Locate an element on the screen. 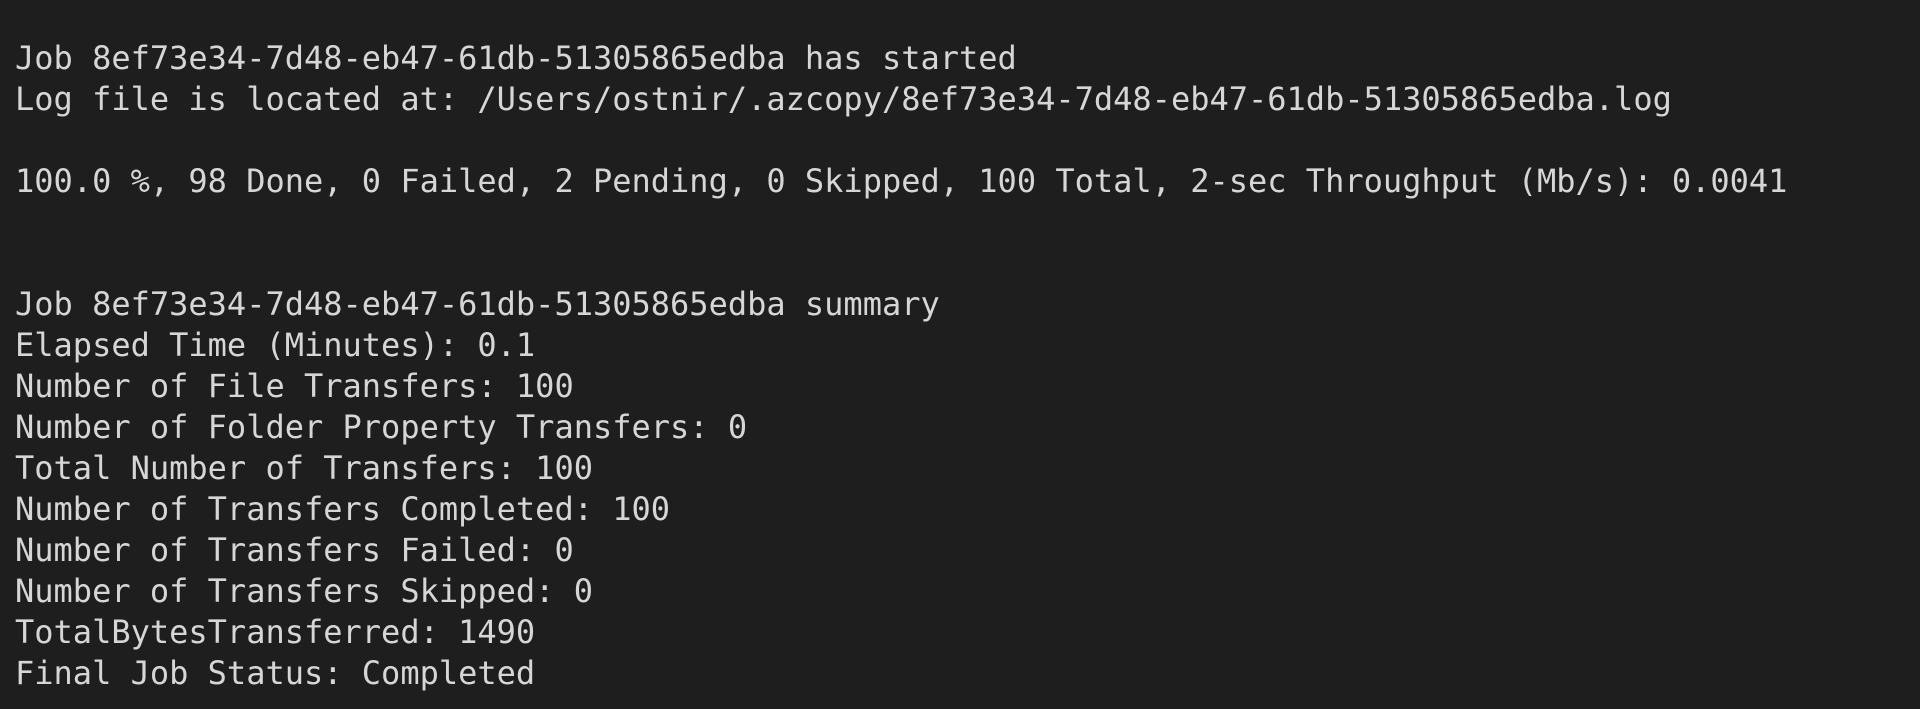 The height and width of the screenshot is (709, 1920). transfers-completed-line: Number of Transfers Completed: 100 is located at coordinates (343, 509).